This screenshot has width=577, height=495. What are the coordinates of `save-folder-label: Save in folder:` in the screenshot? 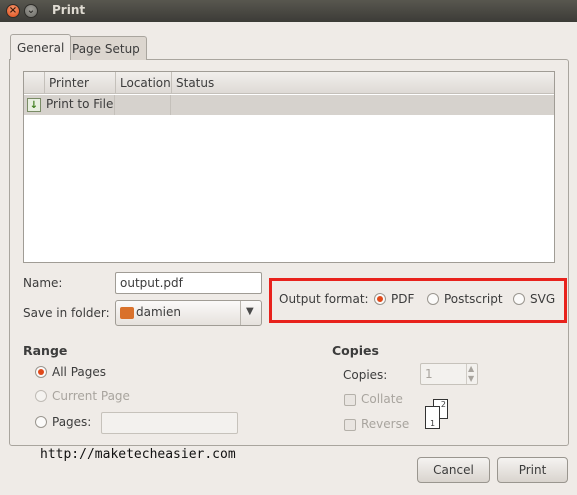 It's located at (66, 313).